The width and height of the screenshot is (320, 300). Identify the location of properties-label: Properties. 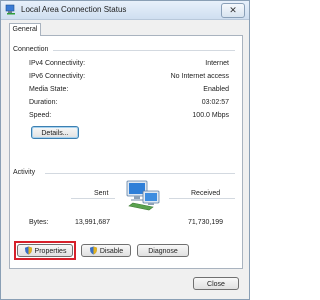
(50, 251).